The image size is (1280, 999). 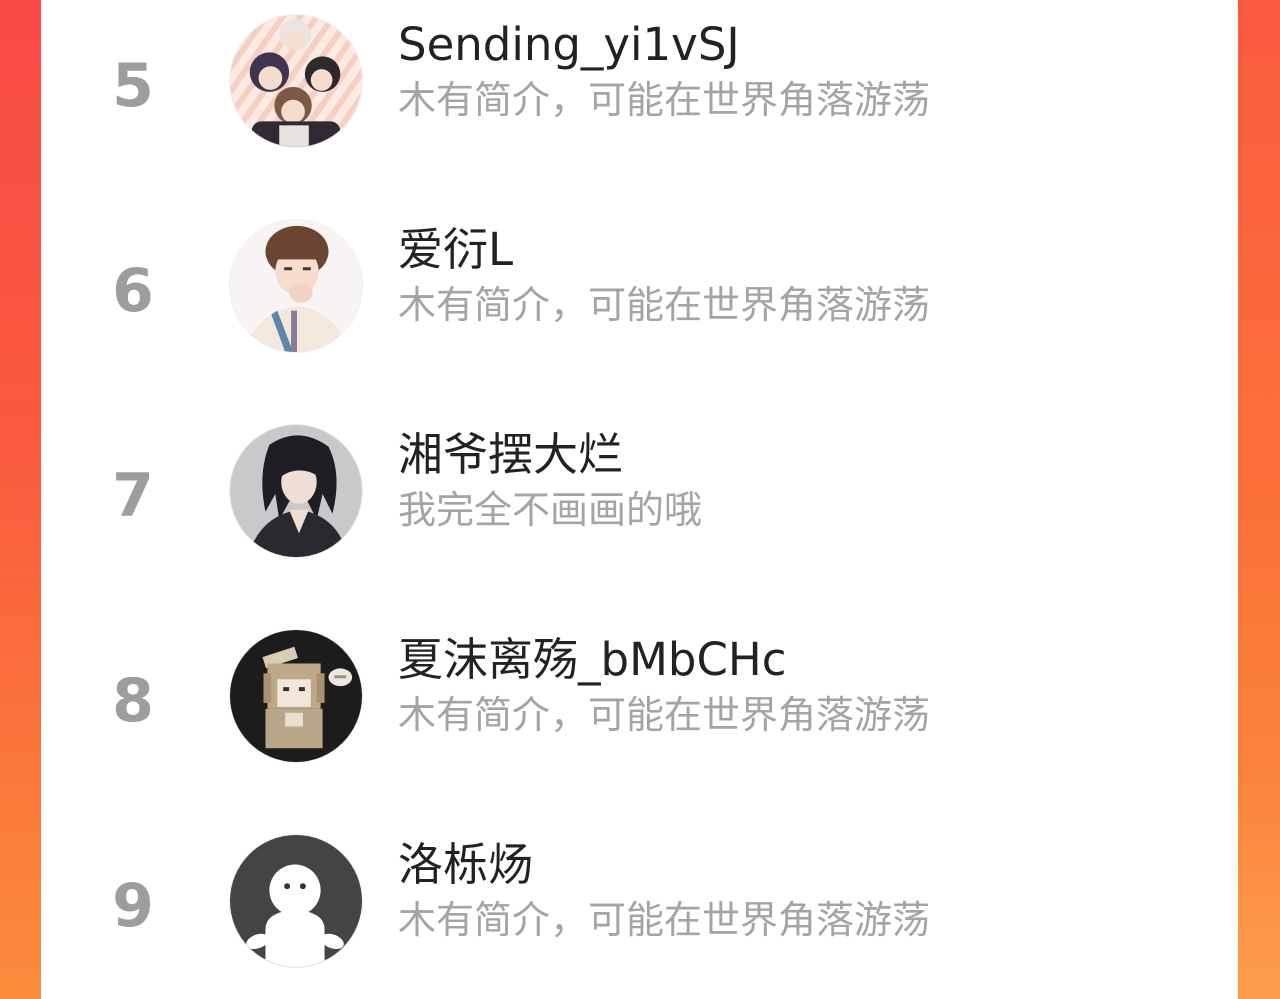 I want to click on username: 爱衍L, so click(x=455, y=250).